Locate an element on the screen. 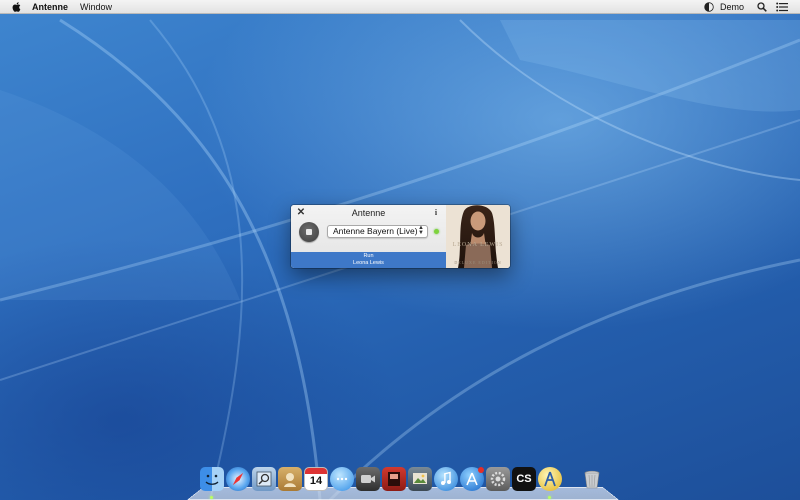  calendar-icon: 14 is located at coordinates (316, 479).